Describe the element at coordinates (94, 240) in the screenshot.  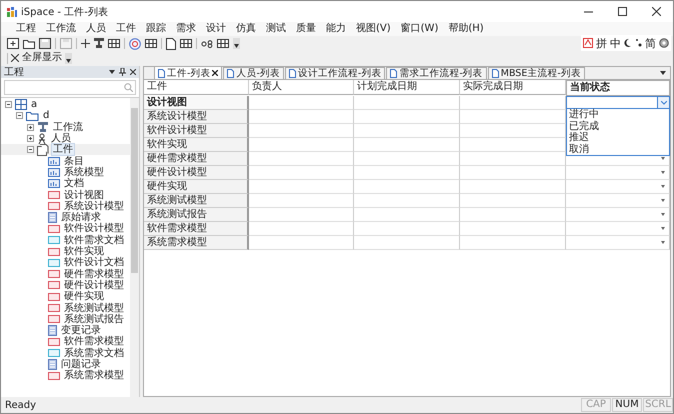
I see `tree-item: 软件需求文档` at that location.